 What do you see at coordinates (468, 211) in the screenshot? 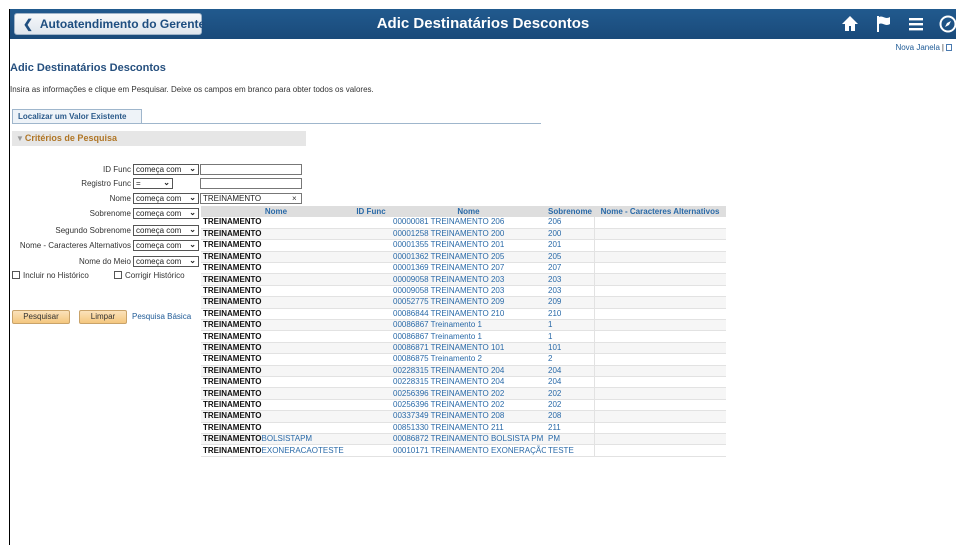
I see `column-header-nome-completo: Nome` at bounding box center [468, 211].